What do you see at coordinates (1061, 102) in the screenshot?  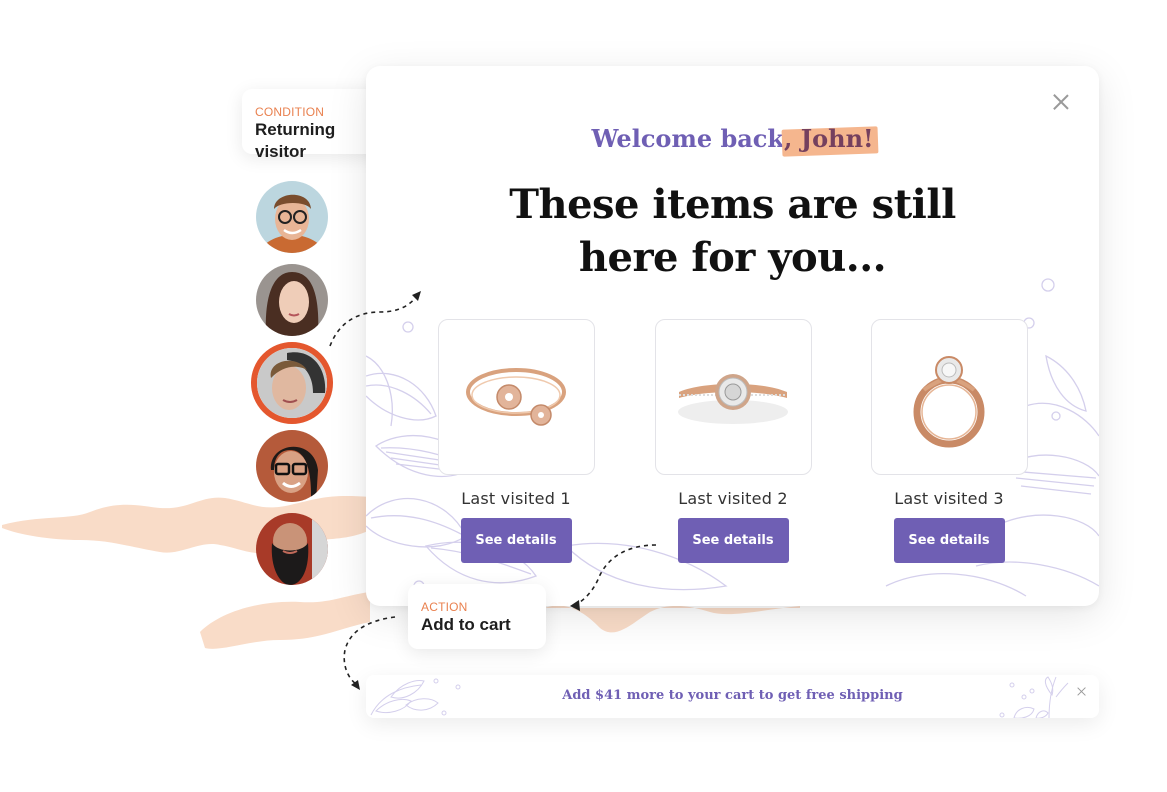 I see `popup-close-button` at bounding box center [1061, 102].